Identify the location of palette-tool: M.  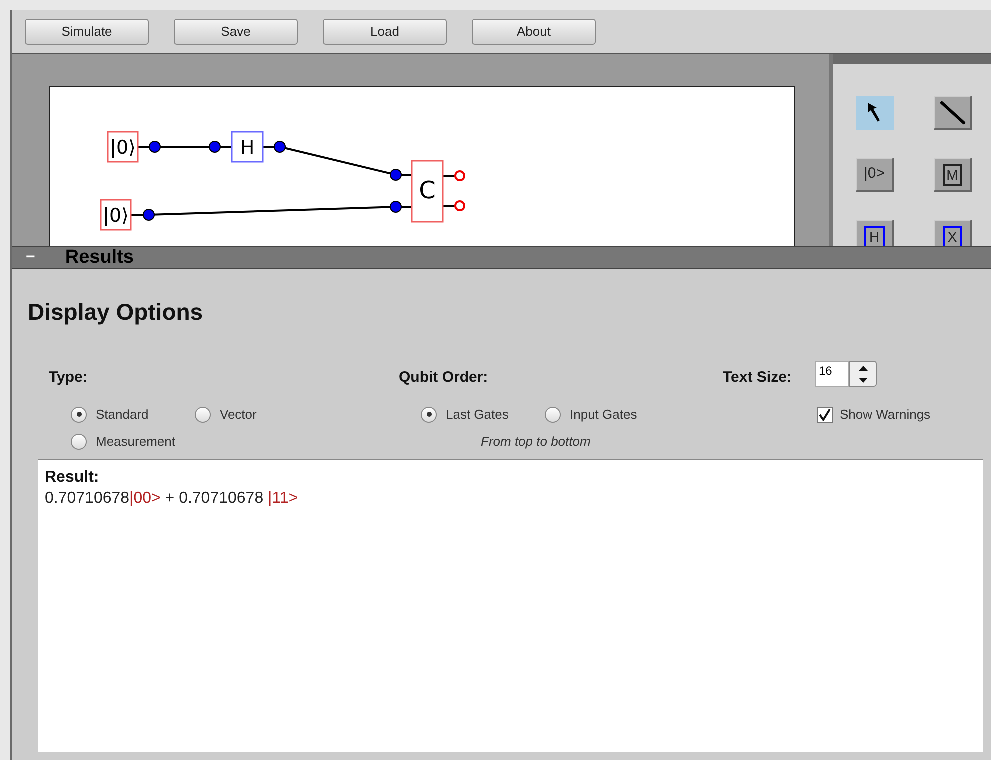
(953, 175).